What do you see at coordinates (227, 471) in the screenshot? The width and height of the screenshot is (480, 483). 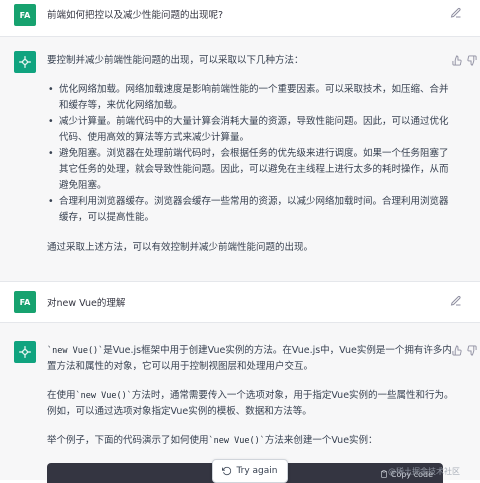 I see `refresh-icon` at bounding box center [227, 471].